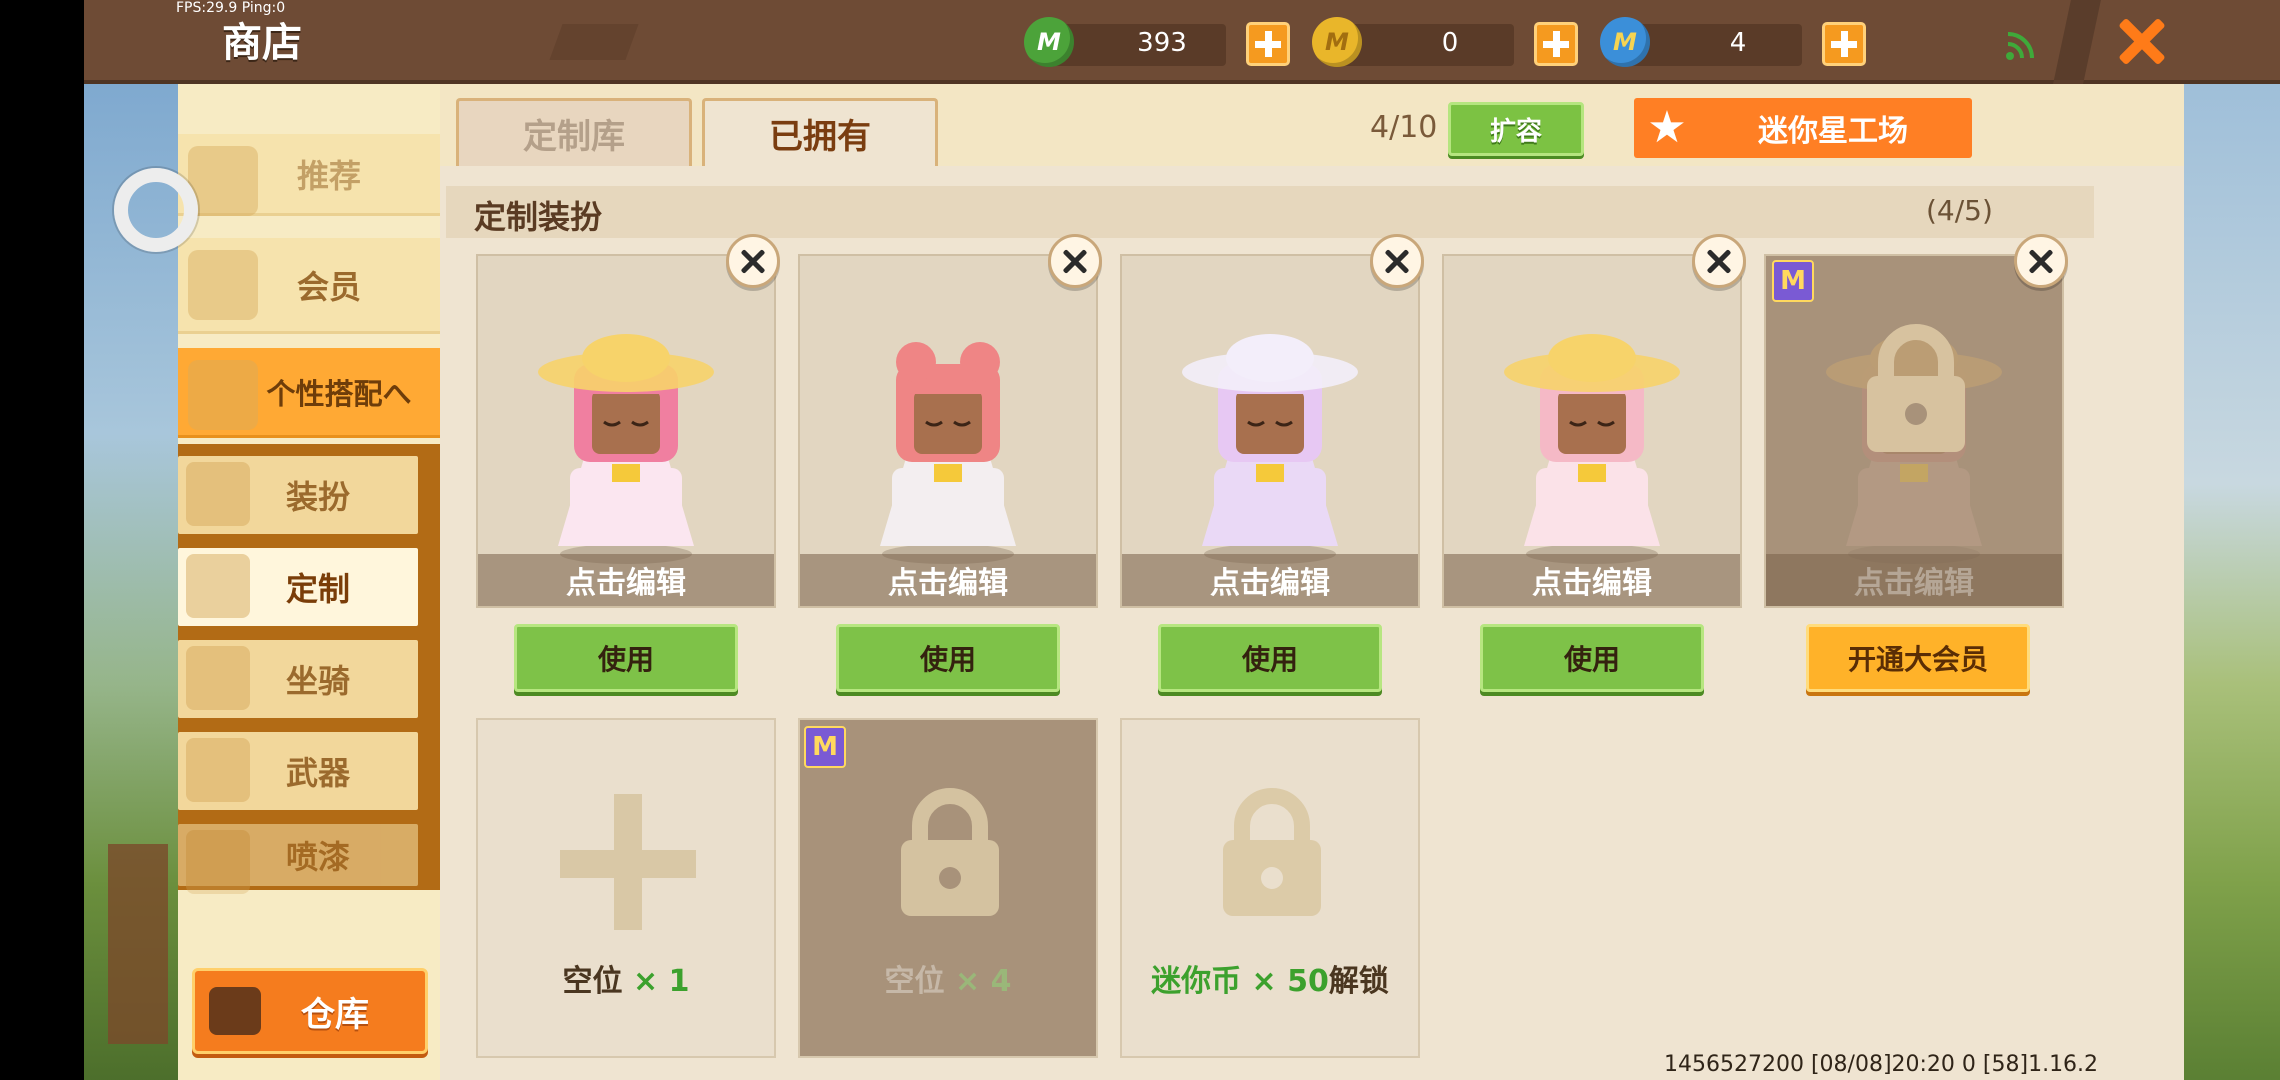  Describe the element at coordinates (223, 395) in the screenshot. I see `trophy-icon` at that location.